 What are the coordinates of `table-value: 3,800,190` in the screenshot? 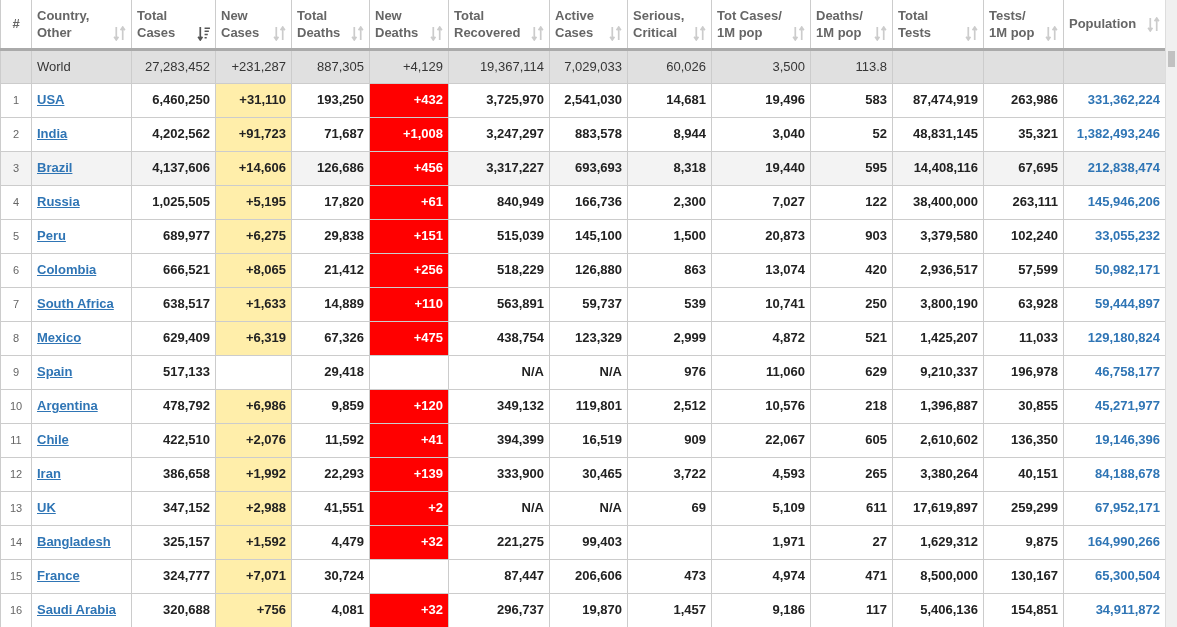 It's located at (949, 304).